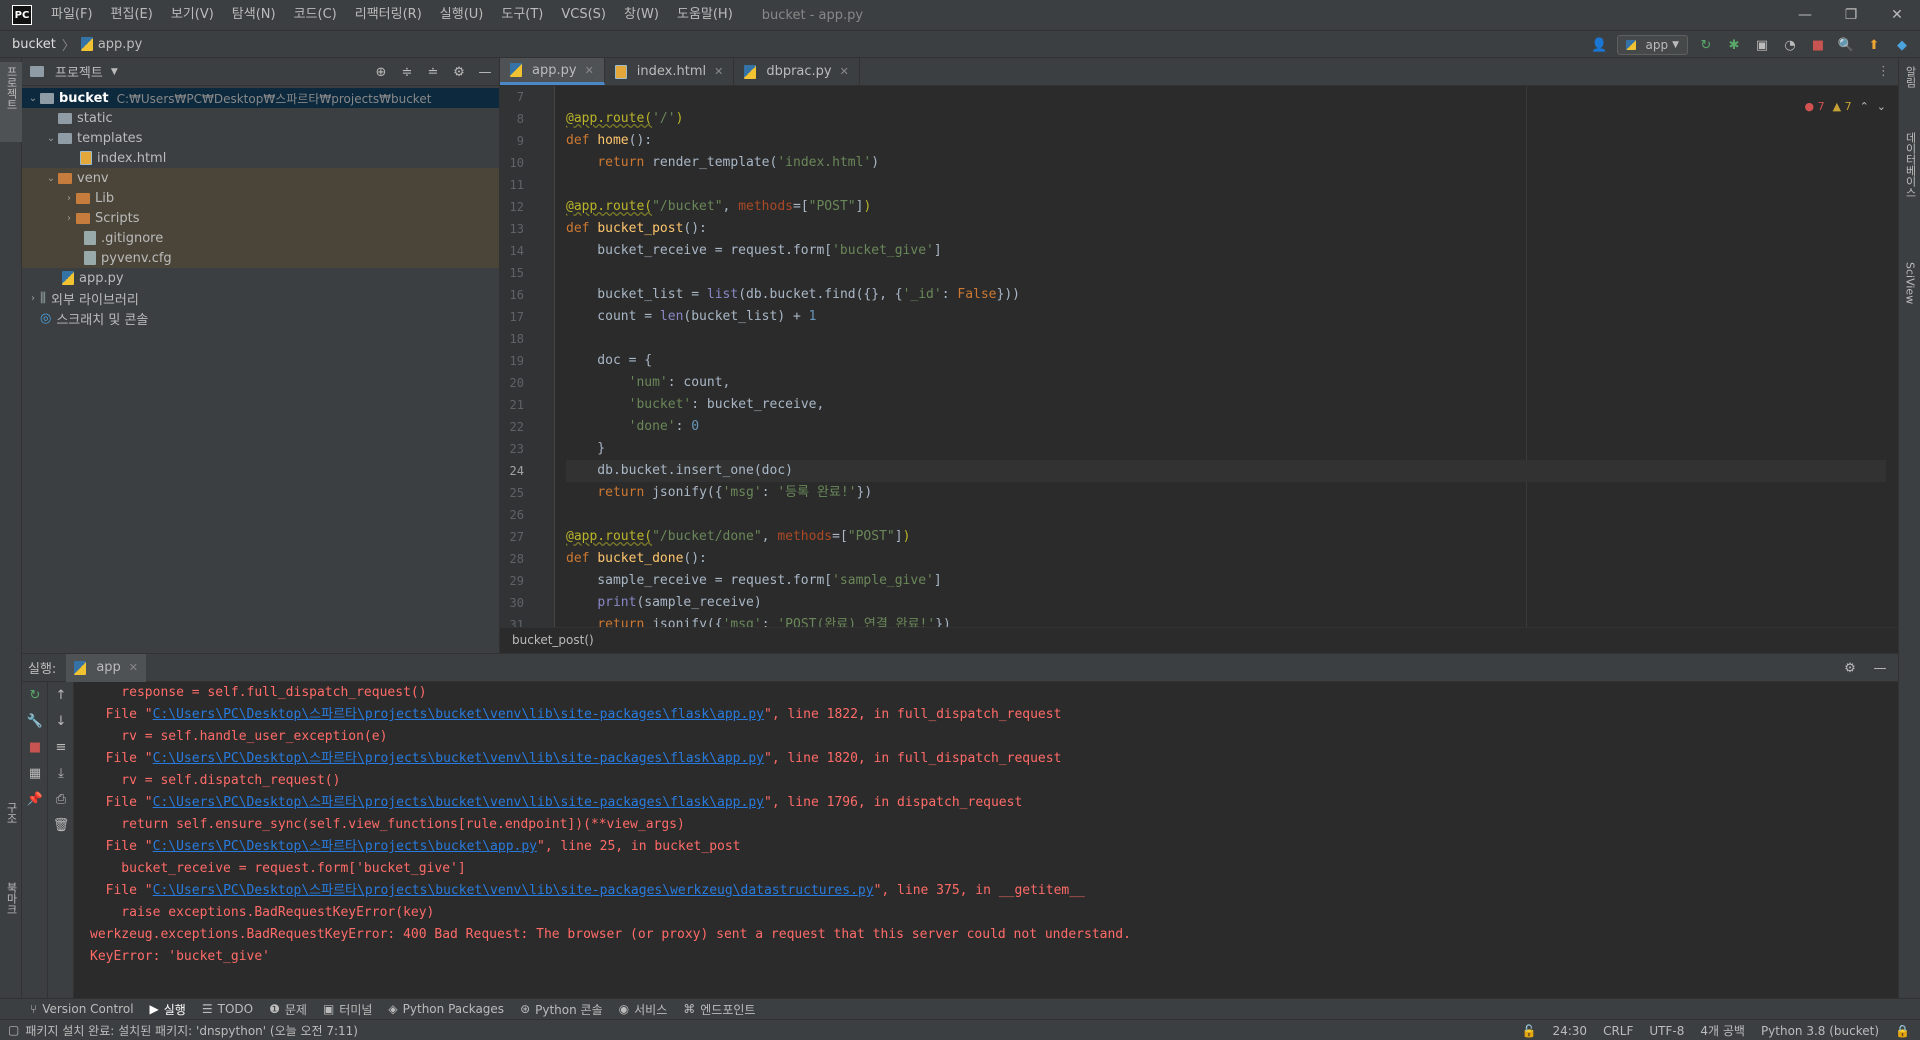  I want to click on code-line: @app.route('/'), so click(1226, 119).